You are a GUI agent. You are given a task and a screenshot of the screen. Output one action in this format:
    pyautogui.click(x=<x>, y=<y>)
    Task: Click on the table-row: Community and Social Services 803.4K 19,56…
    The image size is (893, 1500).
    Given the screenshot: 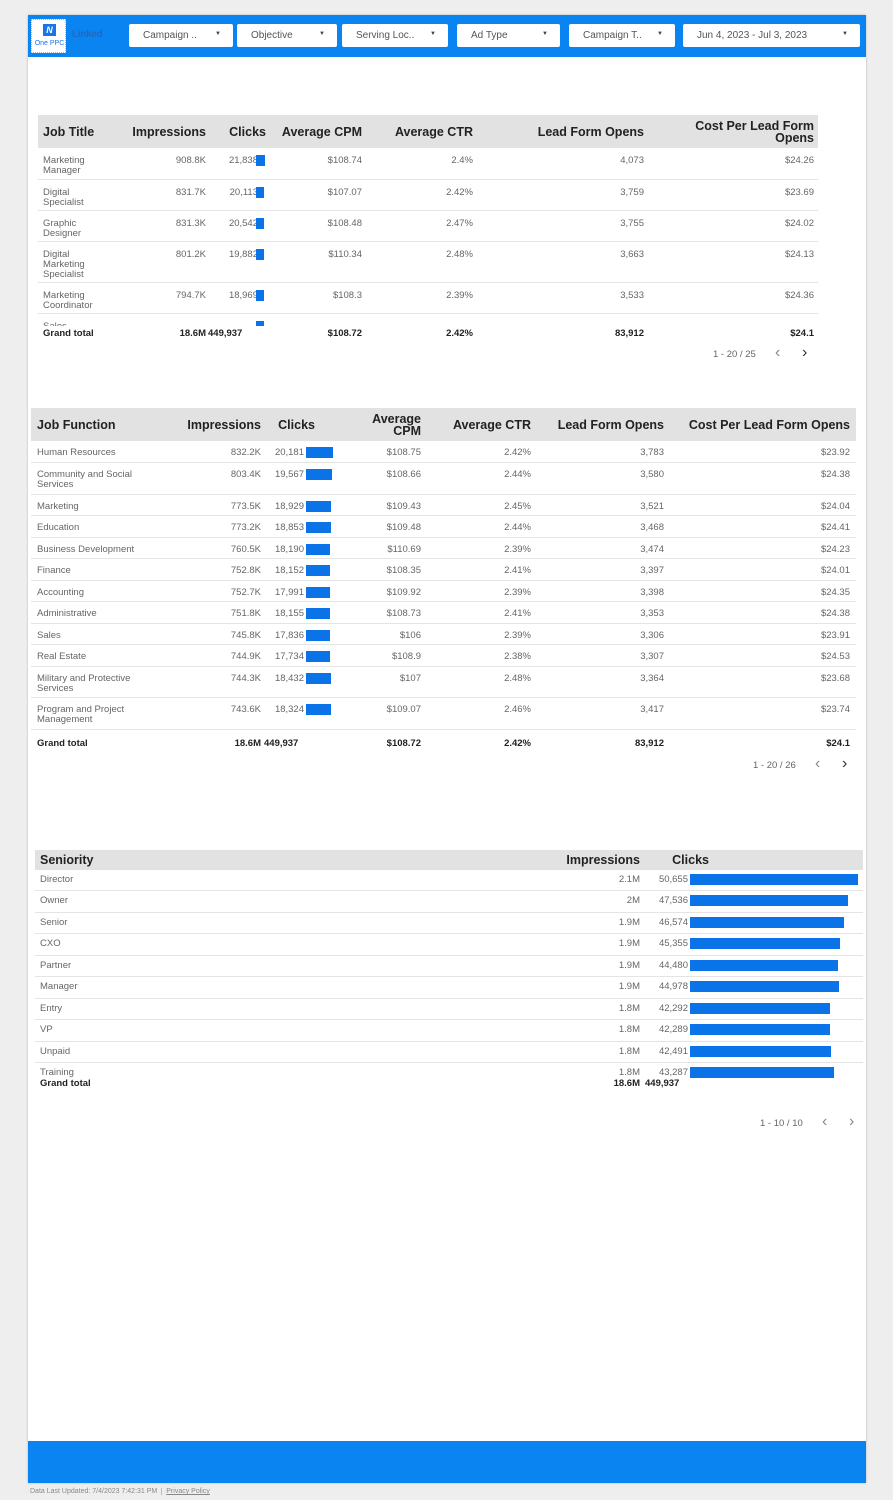 What is the action you would take?
    pyautogui.click(x=443, y=479)
    